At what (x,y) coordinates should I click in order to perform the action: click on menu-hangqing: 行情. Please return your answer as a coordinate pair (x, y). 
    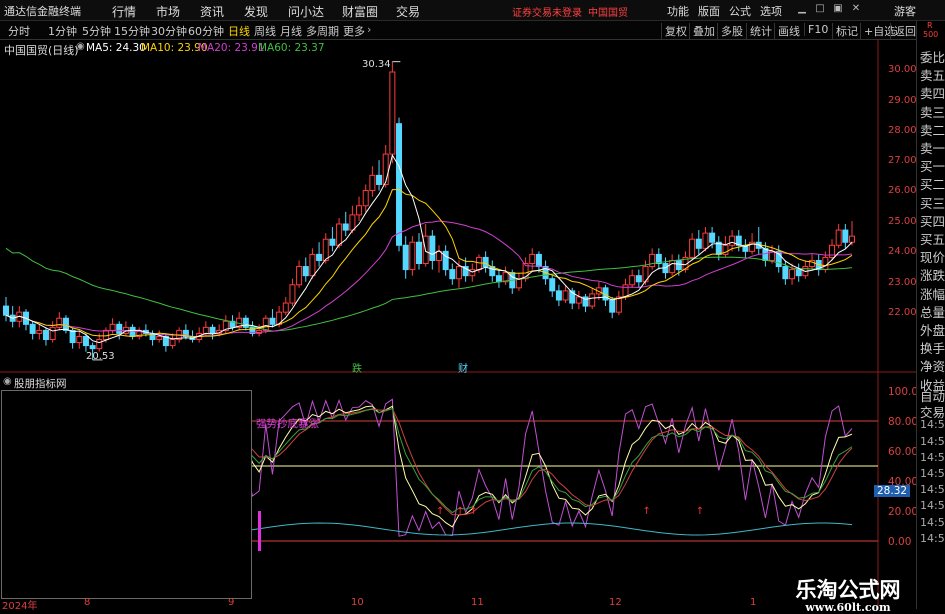
    Looking at the image, I should click on (124, 11).